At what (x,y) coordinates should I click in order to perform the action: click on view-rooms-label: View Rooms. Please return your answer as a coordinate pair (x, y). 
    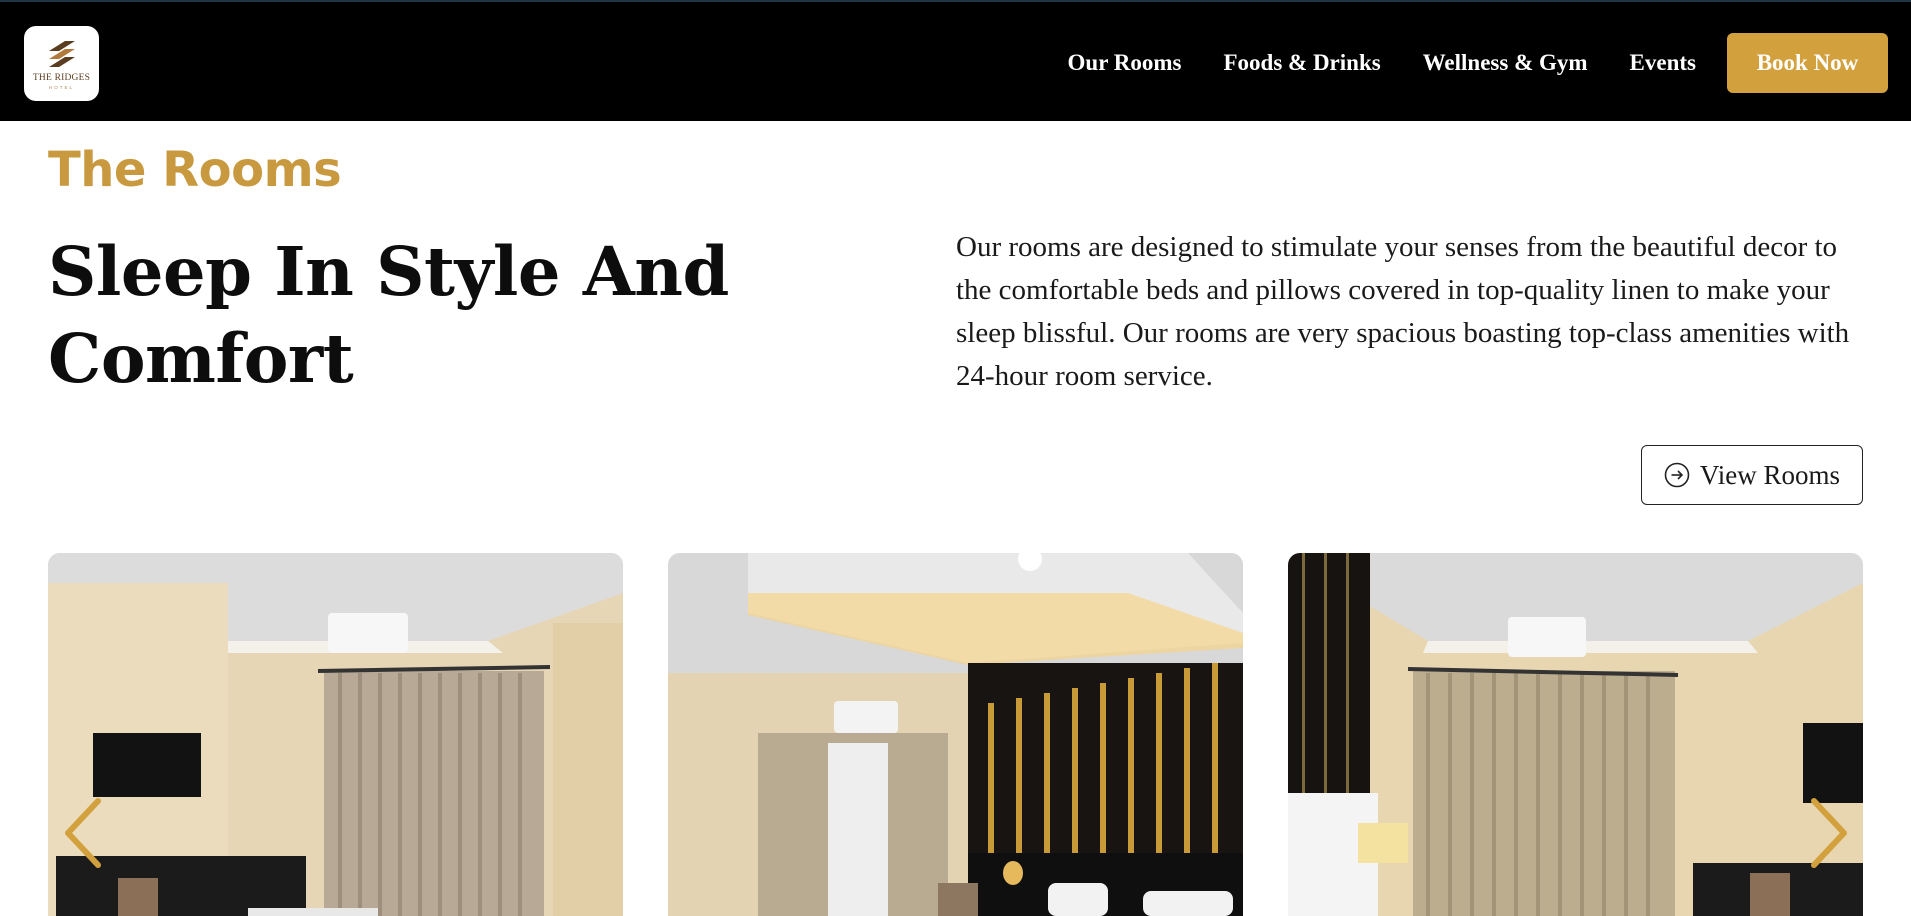
    Looking at the image, I should click on (1770, 474).